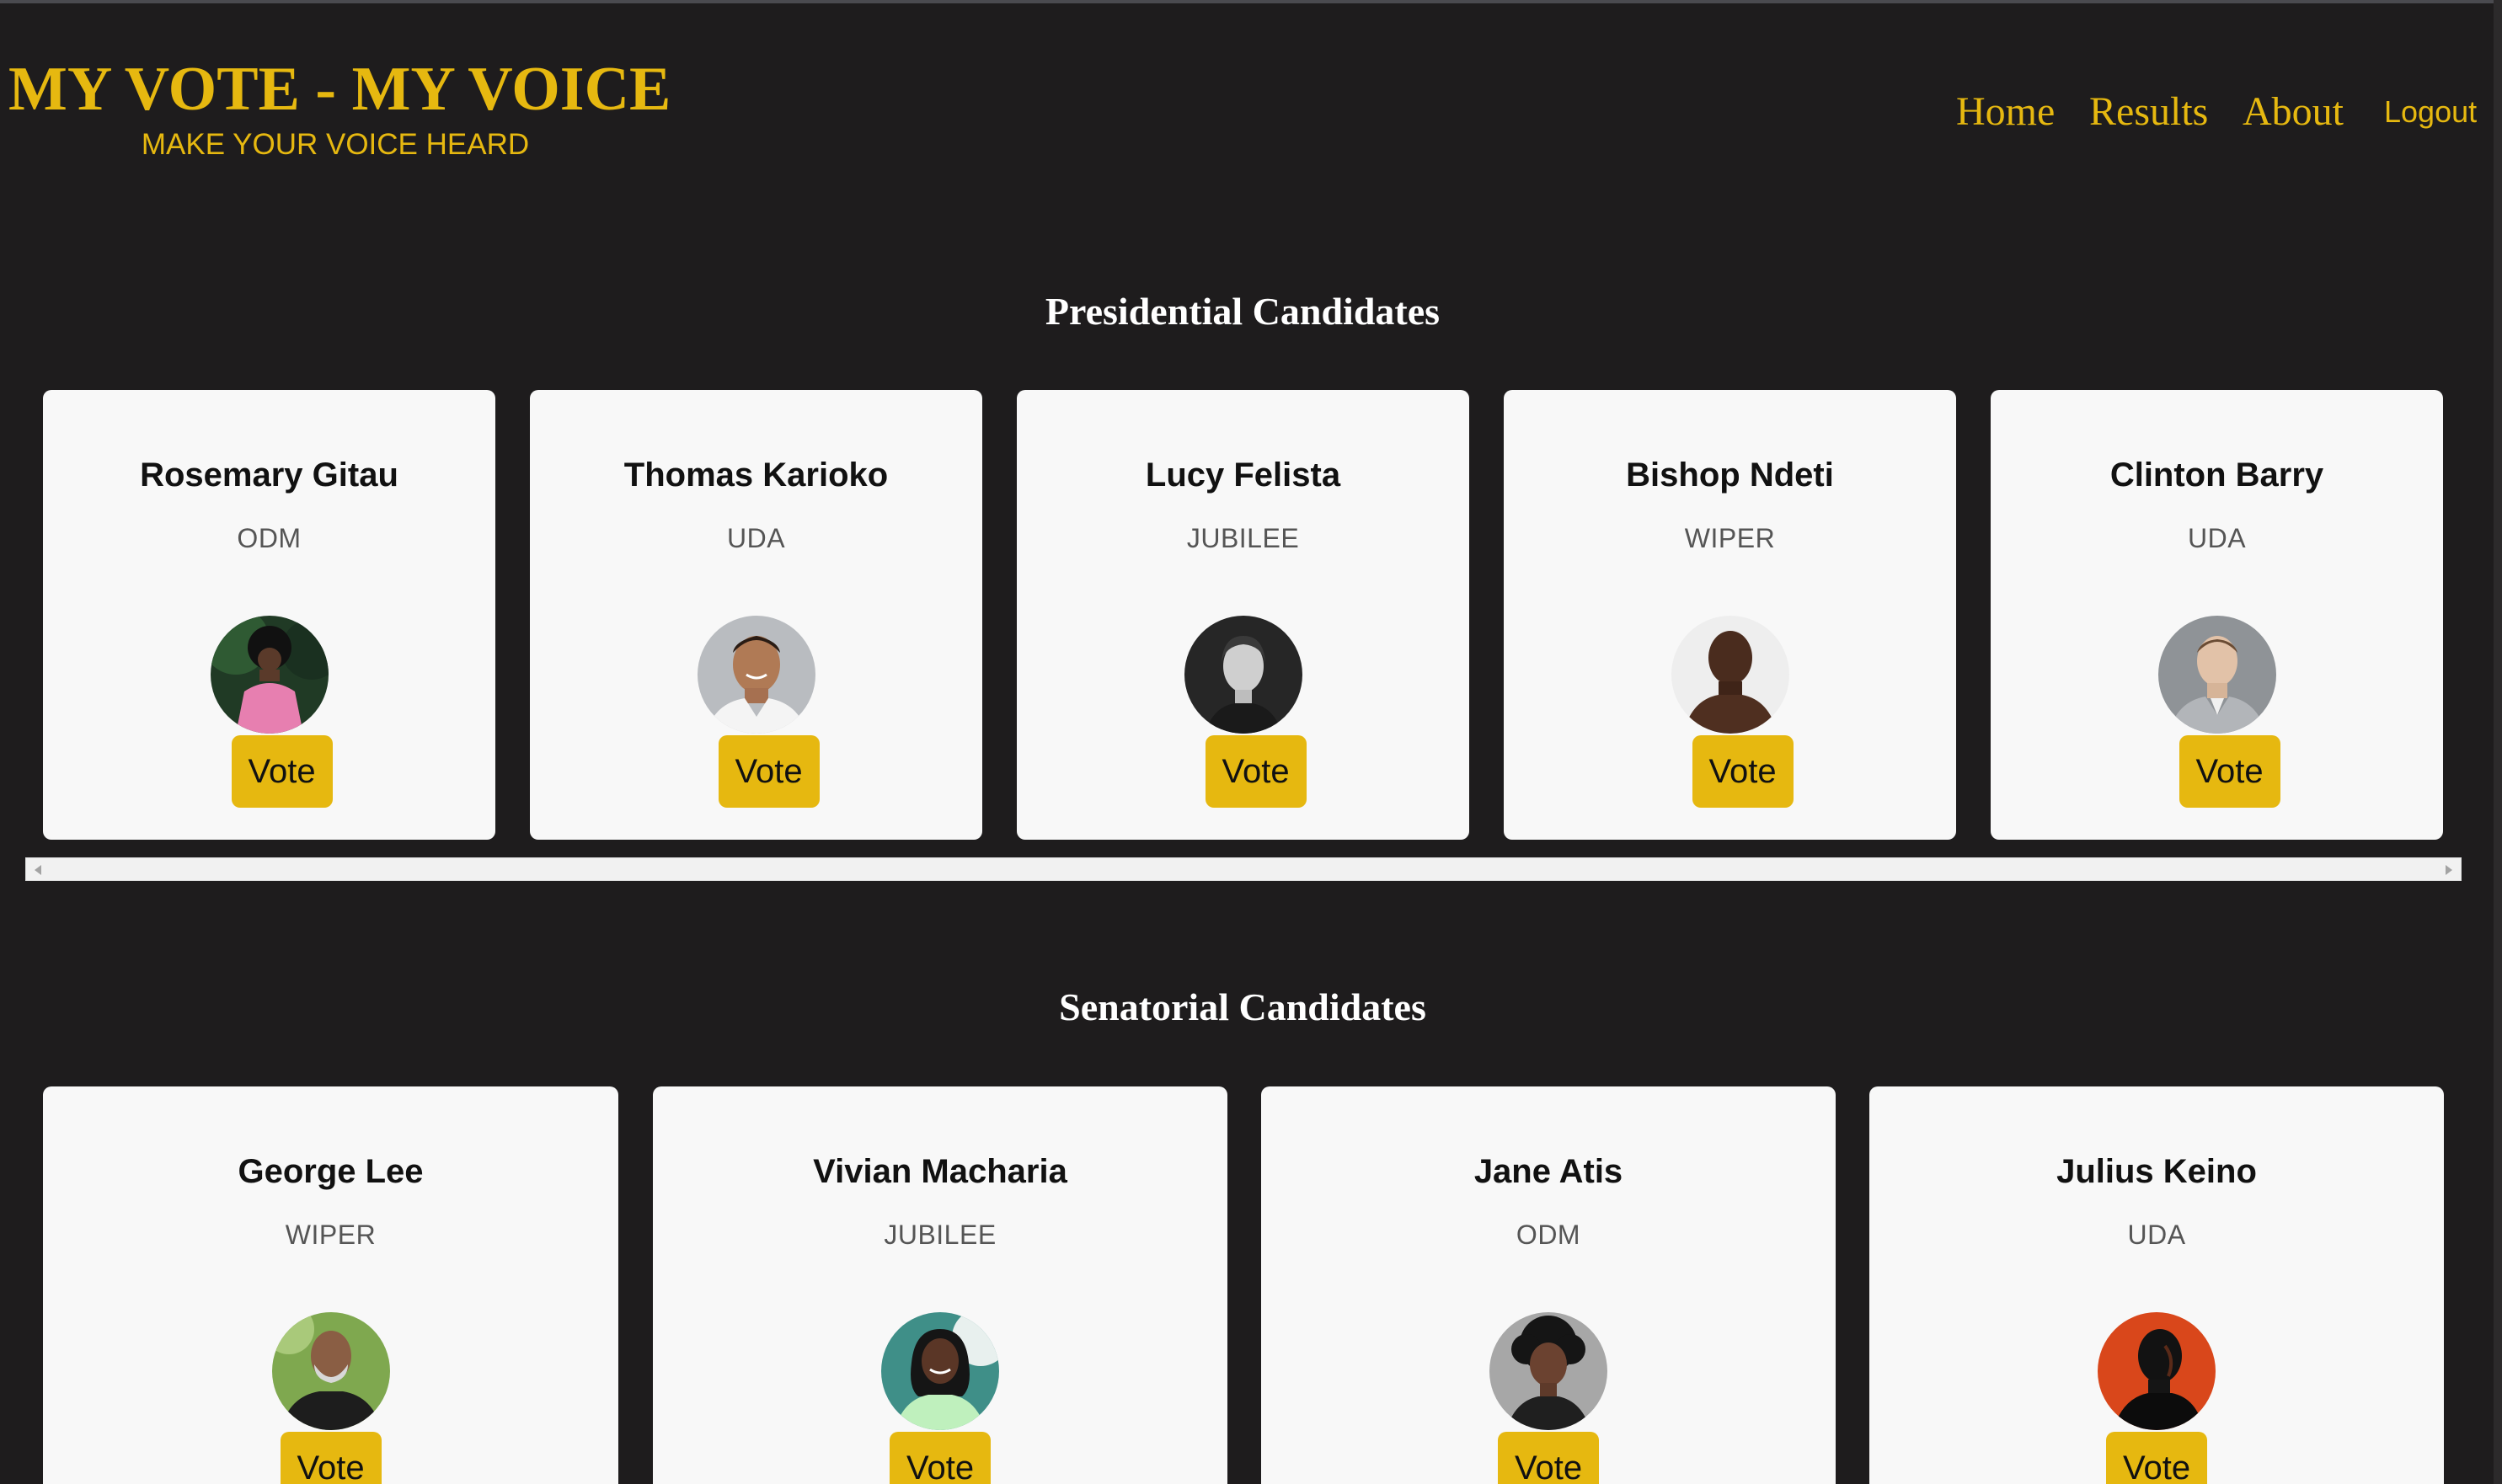  I want to click on scroll-right-arrow-icon, so click(2449, 870).